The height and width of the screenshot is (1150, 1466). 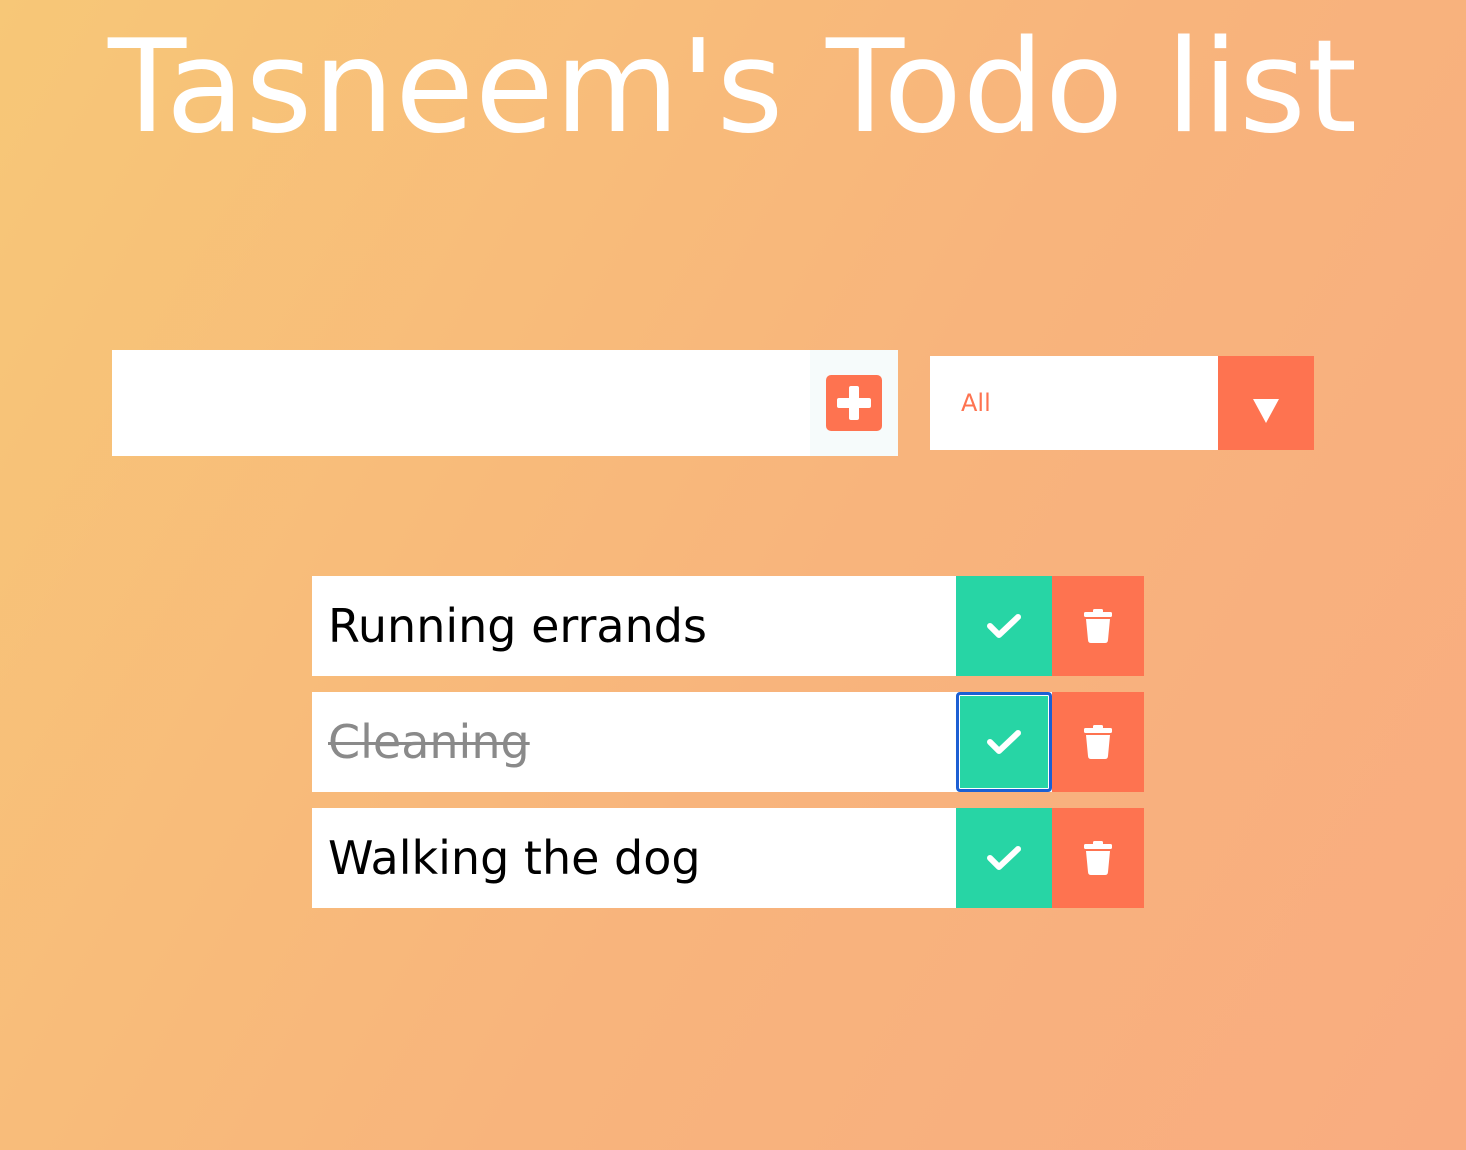 I want to click on plus-square-icon, so click(x=854, y=403).